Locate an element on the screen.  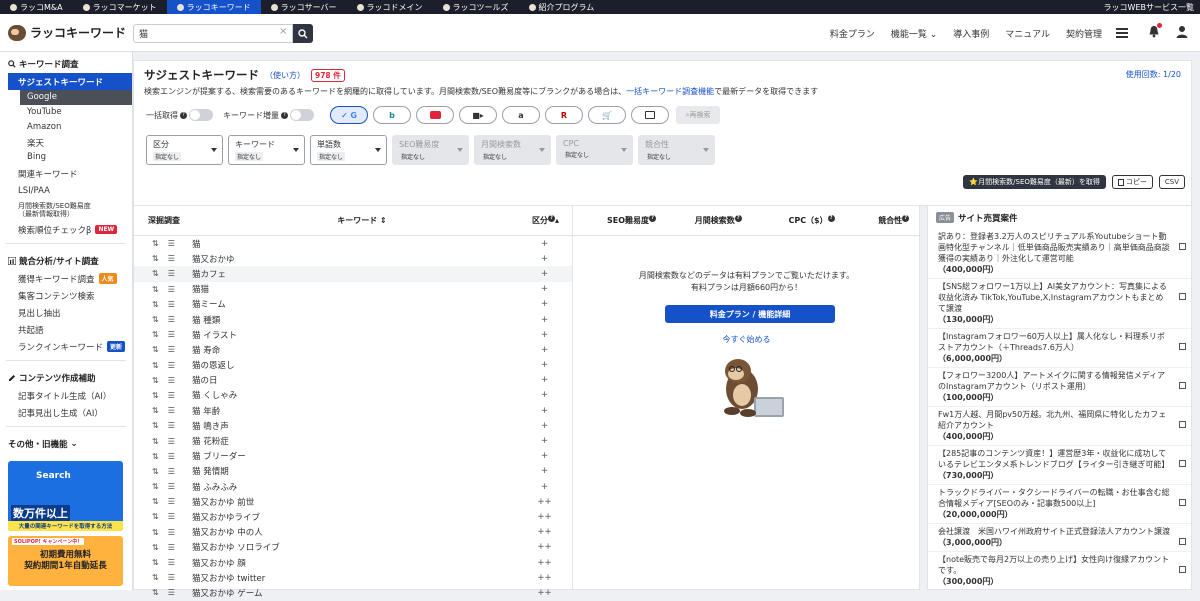
sidebar-item-amazon: Amazon is located at coordinates (66, 127).